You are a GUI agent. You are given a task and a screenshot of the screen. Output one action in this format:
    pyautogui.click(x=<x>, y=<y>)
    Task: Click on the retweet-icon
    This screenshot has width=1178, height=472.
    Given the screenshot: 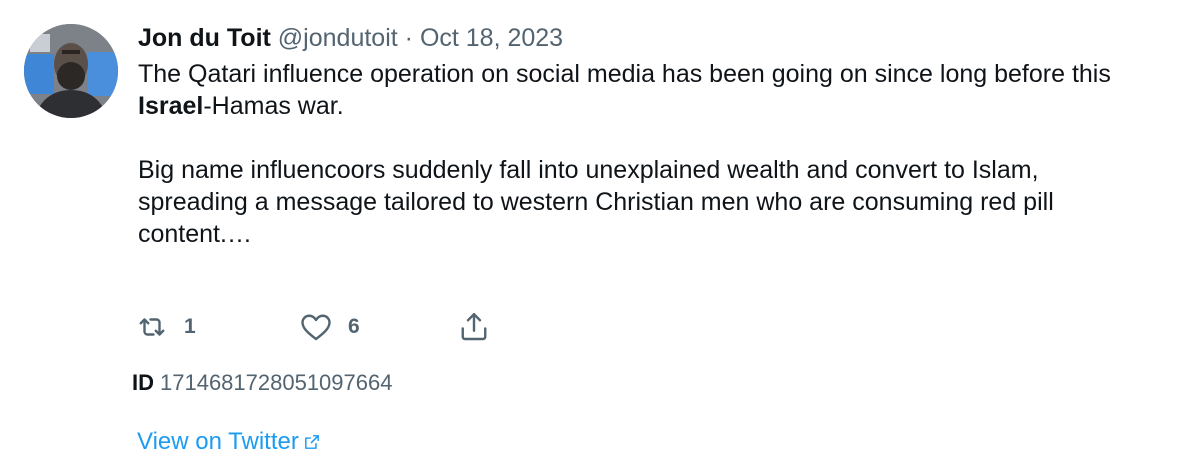 What is the action you would take?
    pyautogui.click(x=152, y=327)
    